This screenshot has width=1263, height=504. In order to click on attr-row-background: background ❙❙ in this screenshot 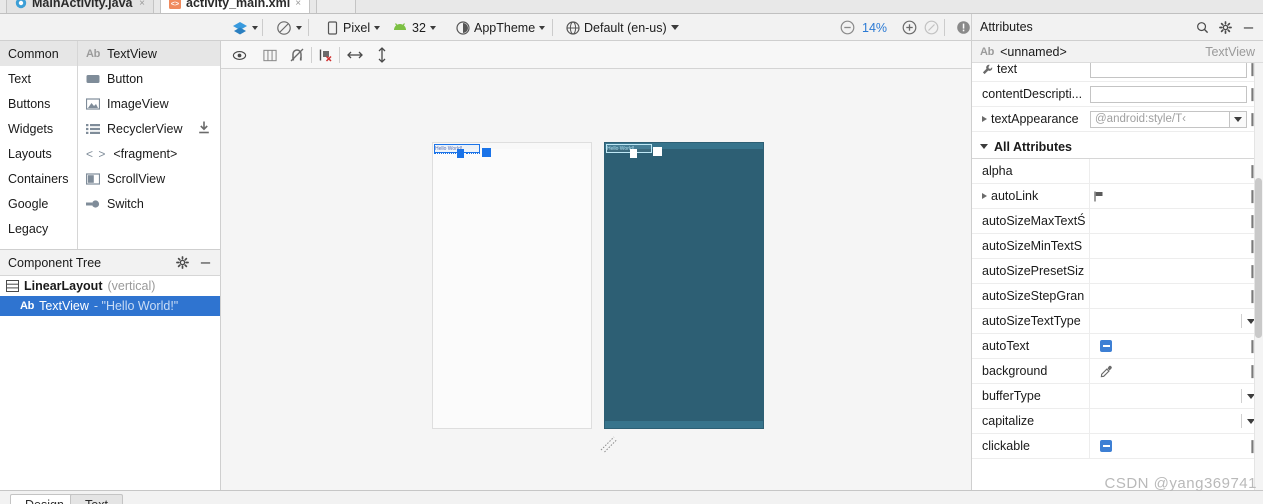, I will do `click(1117, 371)`.